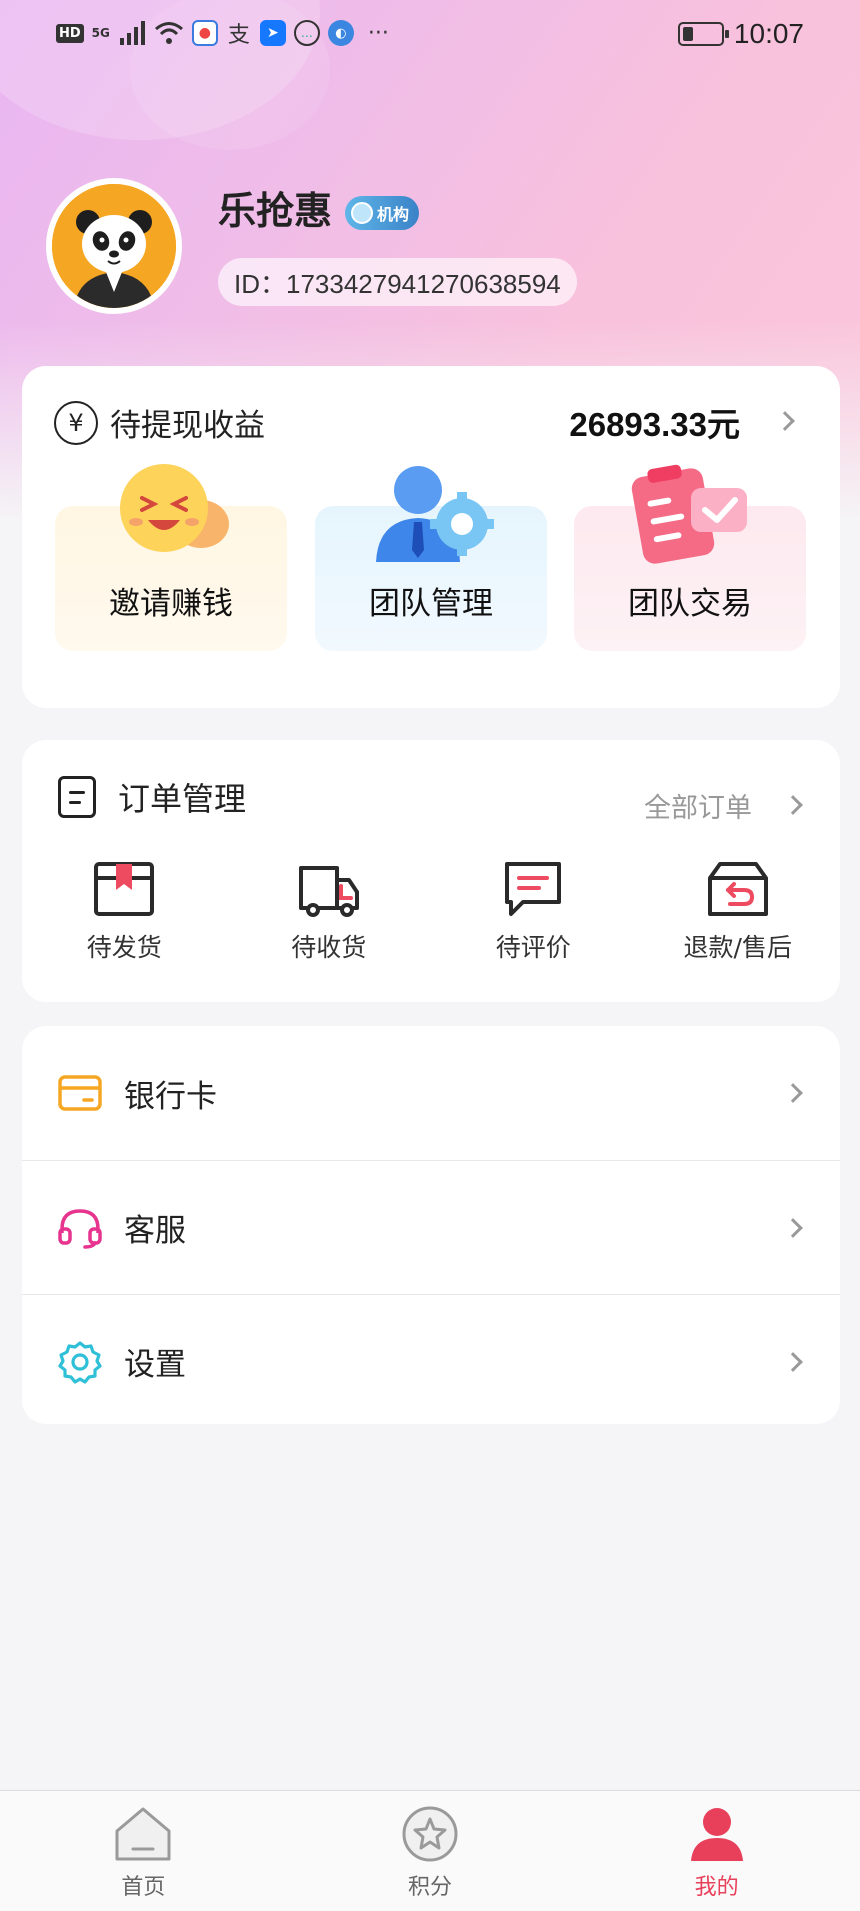 This screenshot has height=1911, width=860. I want to click on user-settings-icon, so click(435, 514).